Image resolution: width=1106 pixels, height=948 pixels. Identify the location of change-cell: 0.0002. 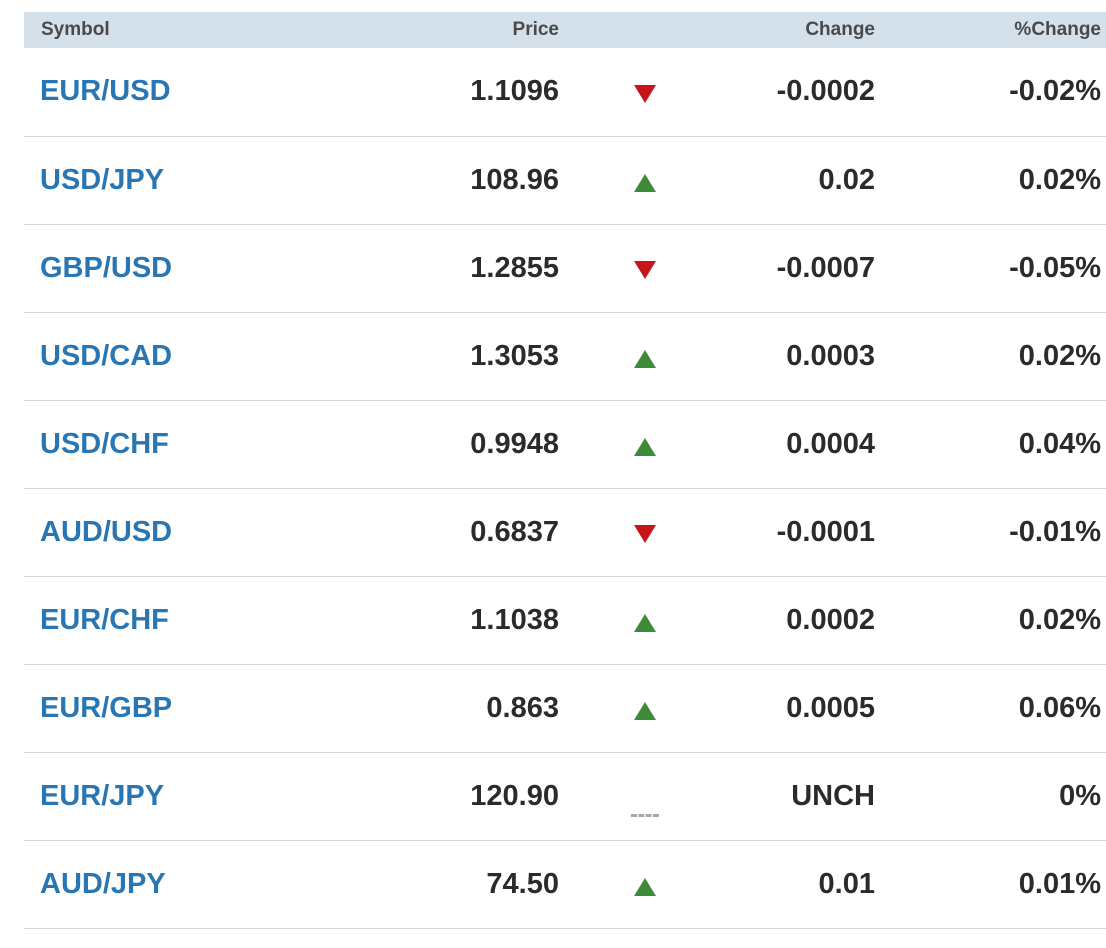
(830, 619).